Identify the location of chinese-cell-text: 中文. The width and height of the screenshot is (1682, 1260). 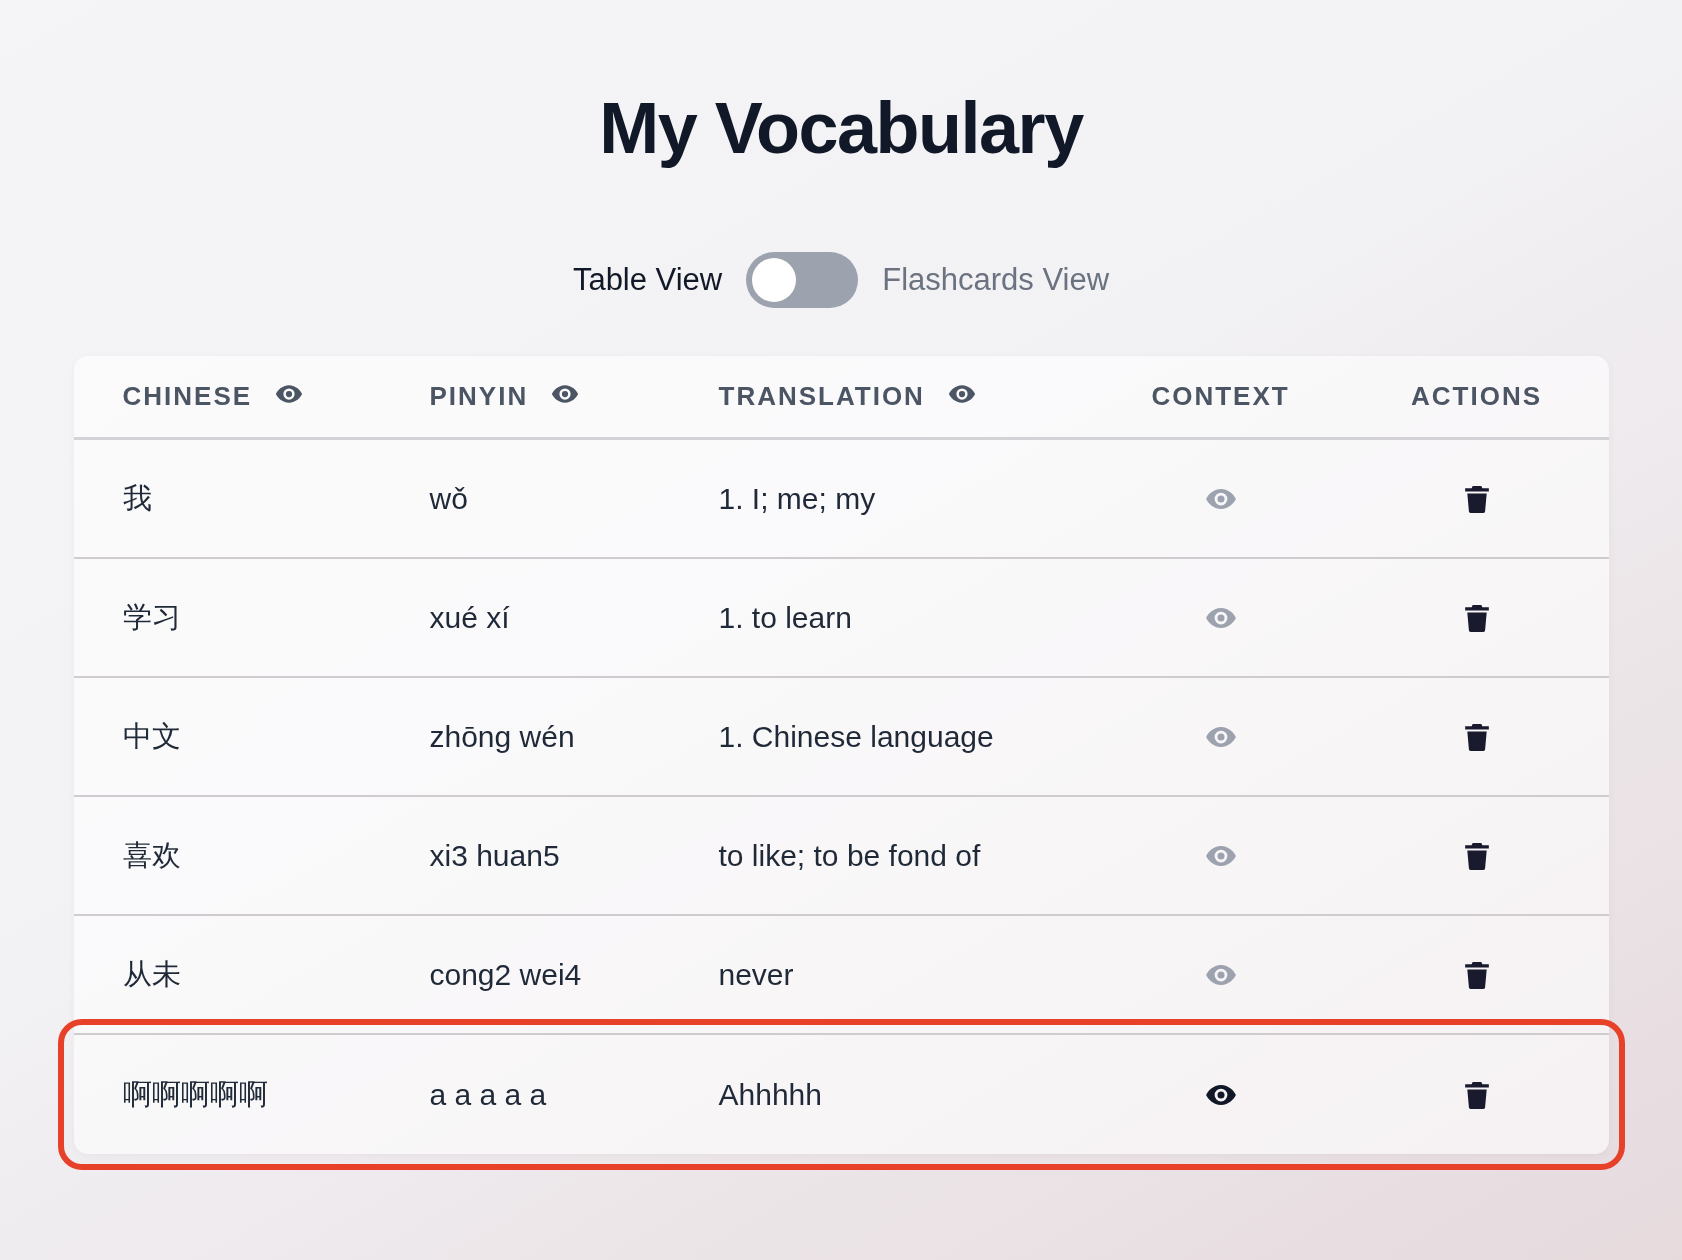
(151, 736).